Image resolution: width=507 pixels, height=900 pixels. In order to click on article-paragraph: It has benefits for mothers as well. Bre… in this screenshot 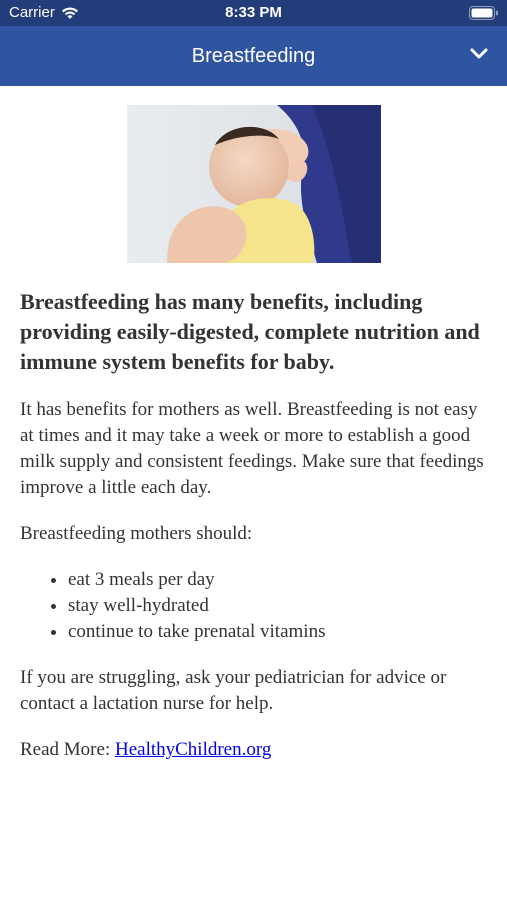, I will do `click(252, 448)`.